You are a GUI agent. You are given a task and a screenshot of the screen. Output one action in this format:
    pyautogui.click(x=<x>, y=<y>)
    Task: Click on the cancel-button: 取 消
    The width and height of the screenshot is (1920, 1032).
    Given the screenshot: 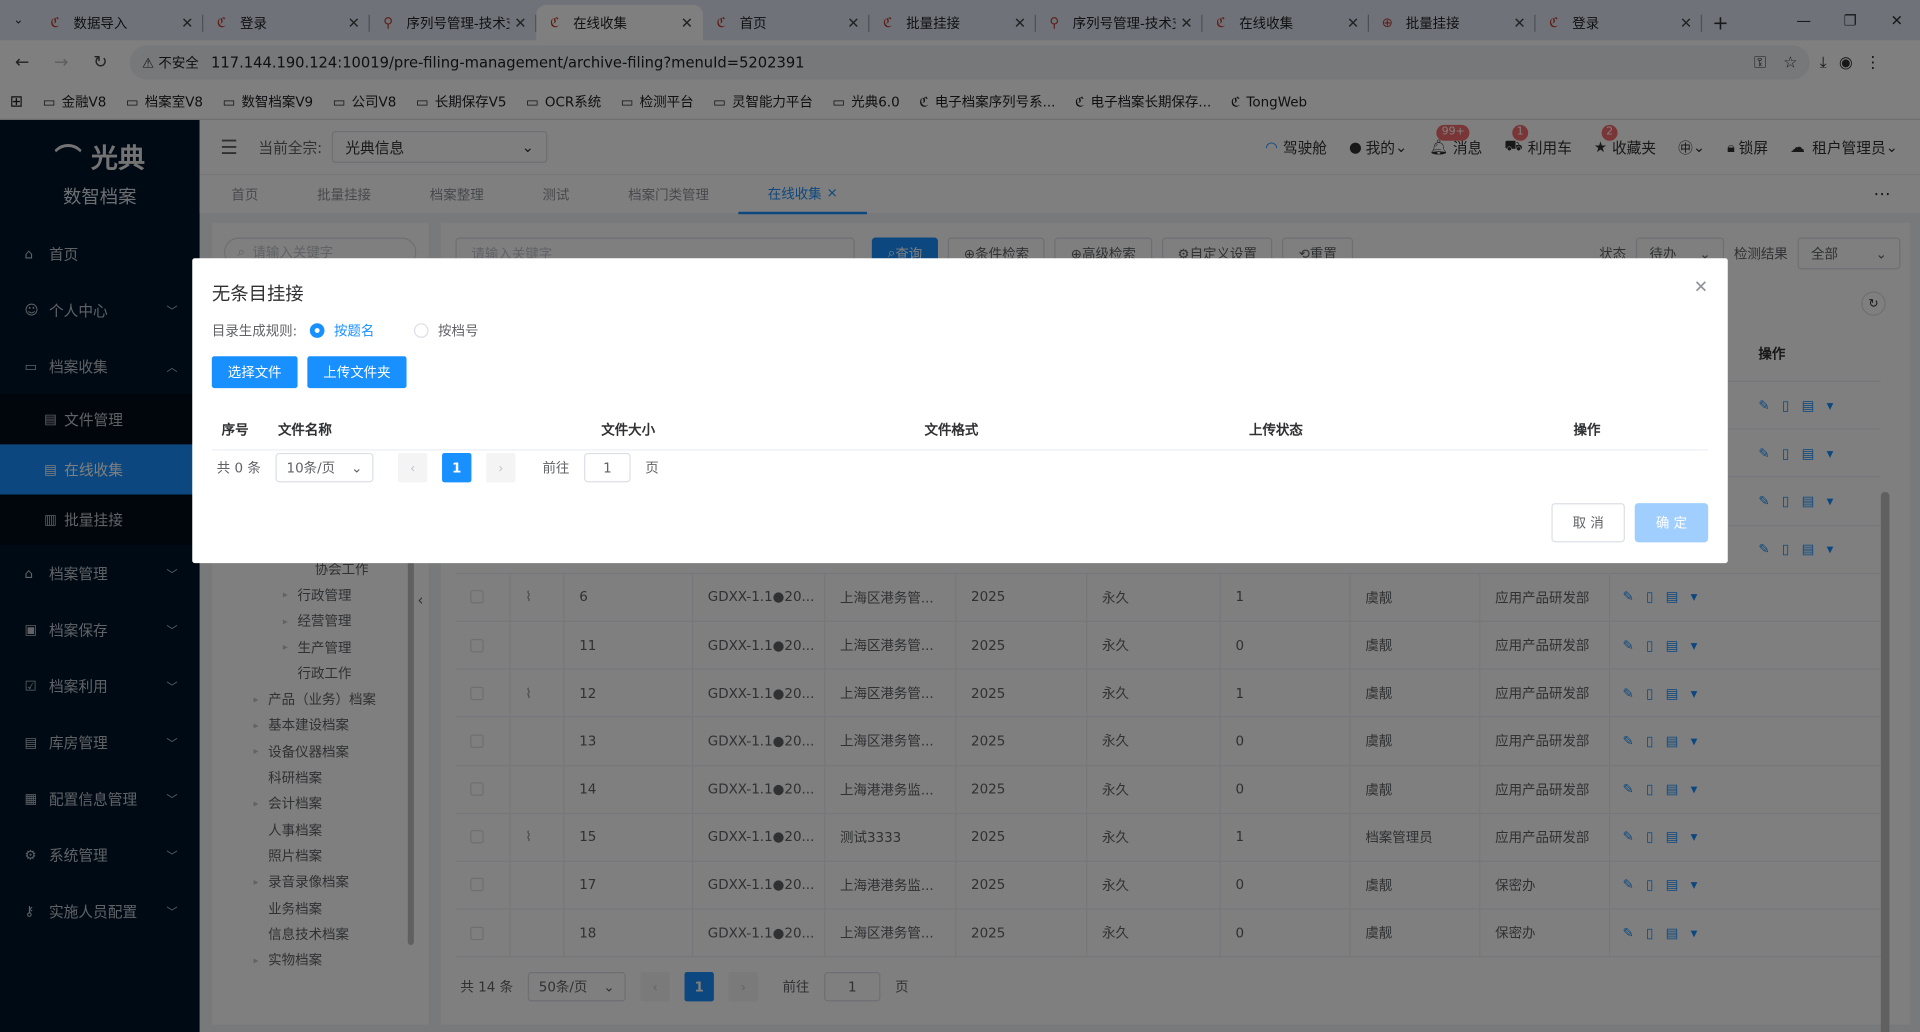 What is the action you would take?
    pyautogui.click(x=1588, y=523)
    